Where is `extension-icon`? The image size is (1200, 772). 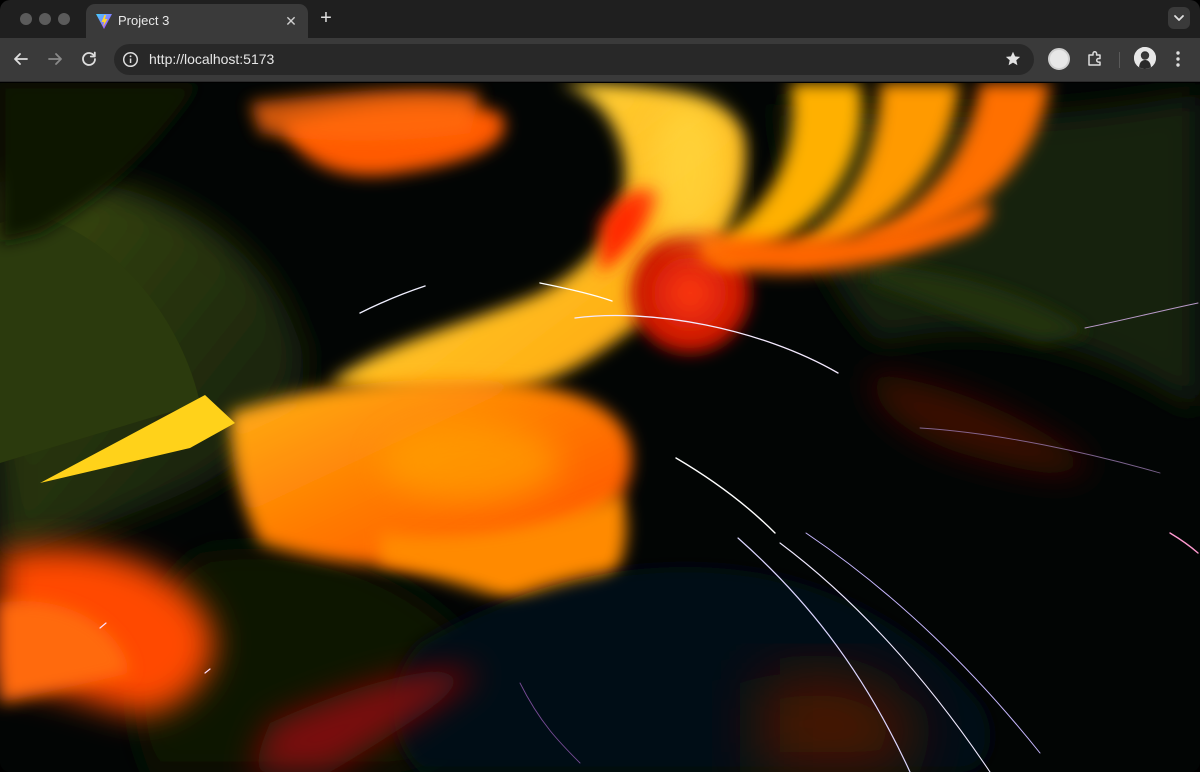
extension-icon is located at coordinates (1059, 59).